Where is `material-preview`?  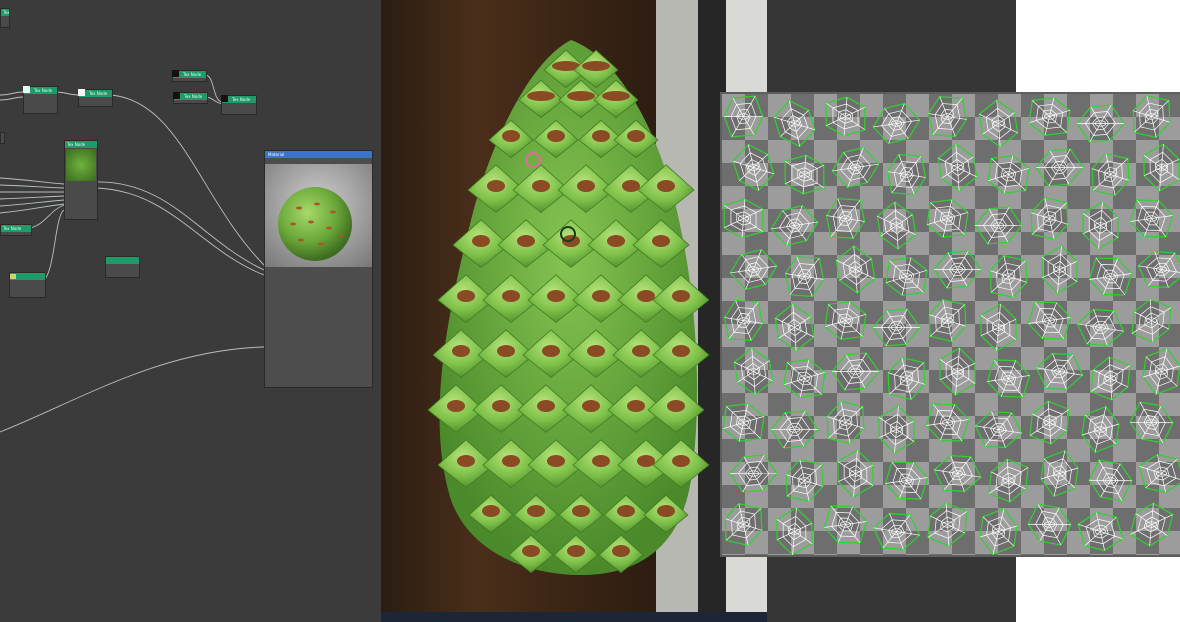
material-preview is located at coordinates (318, 215).